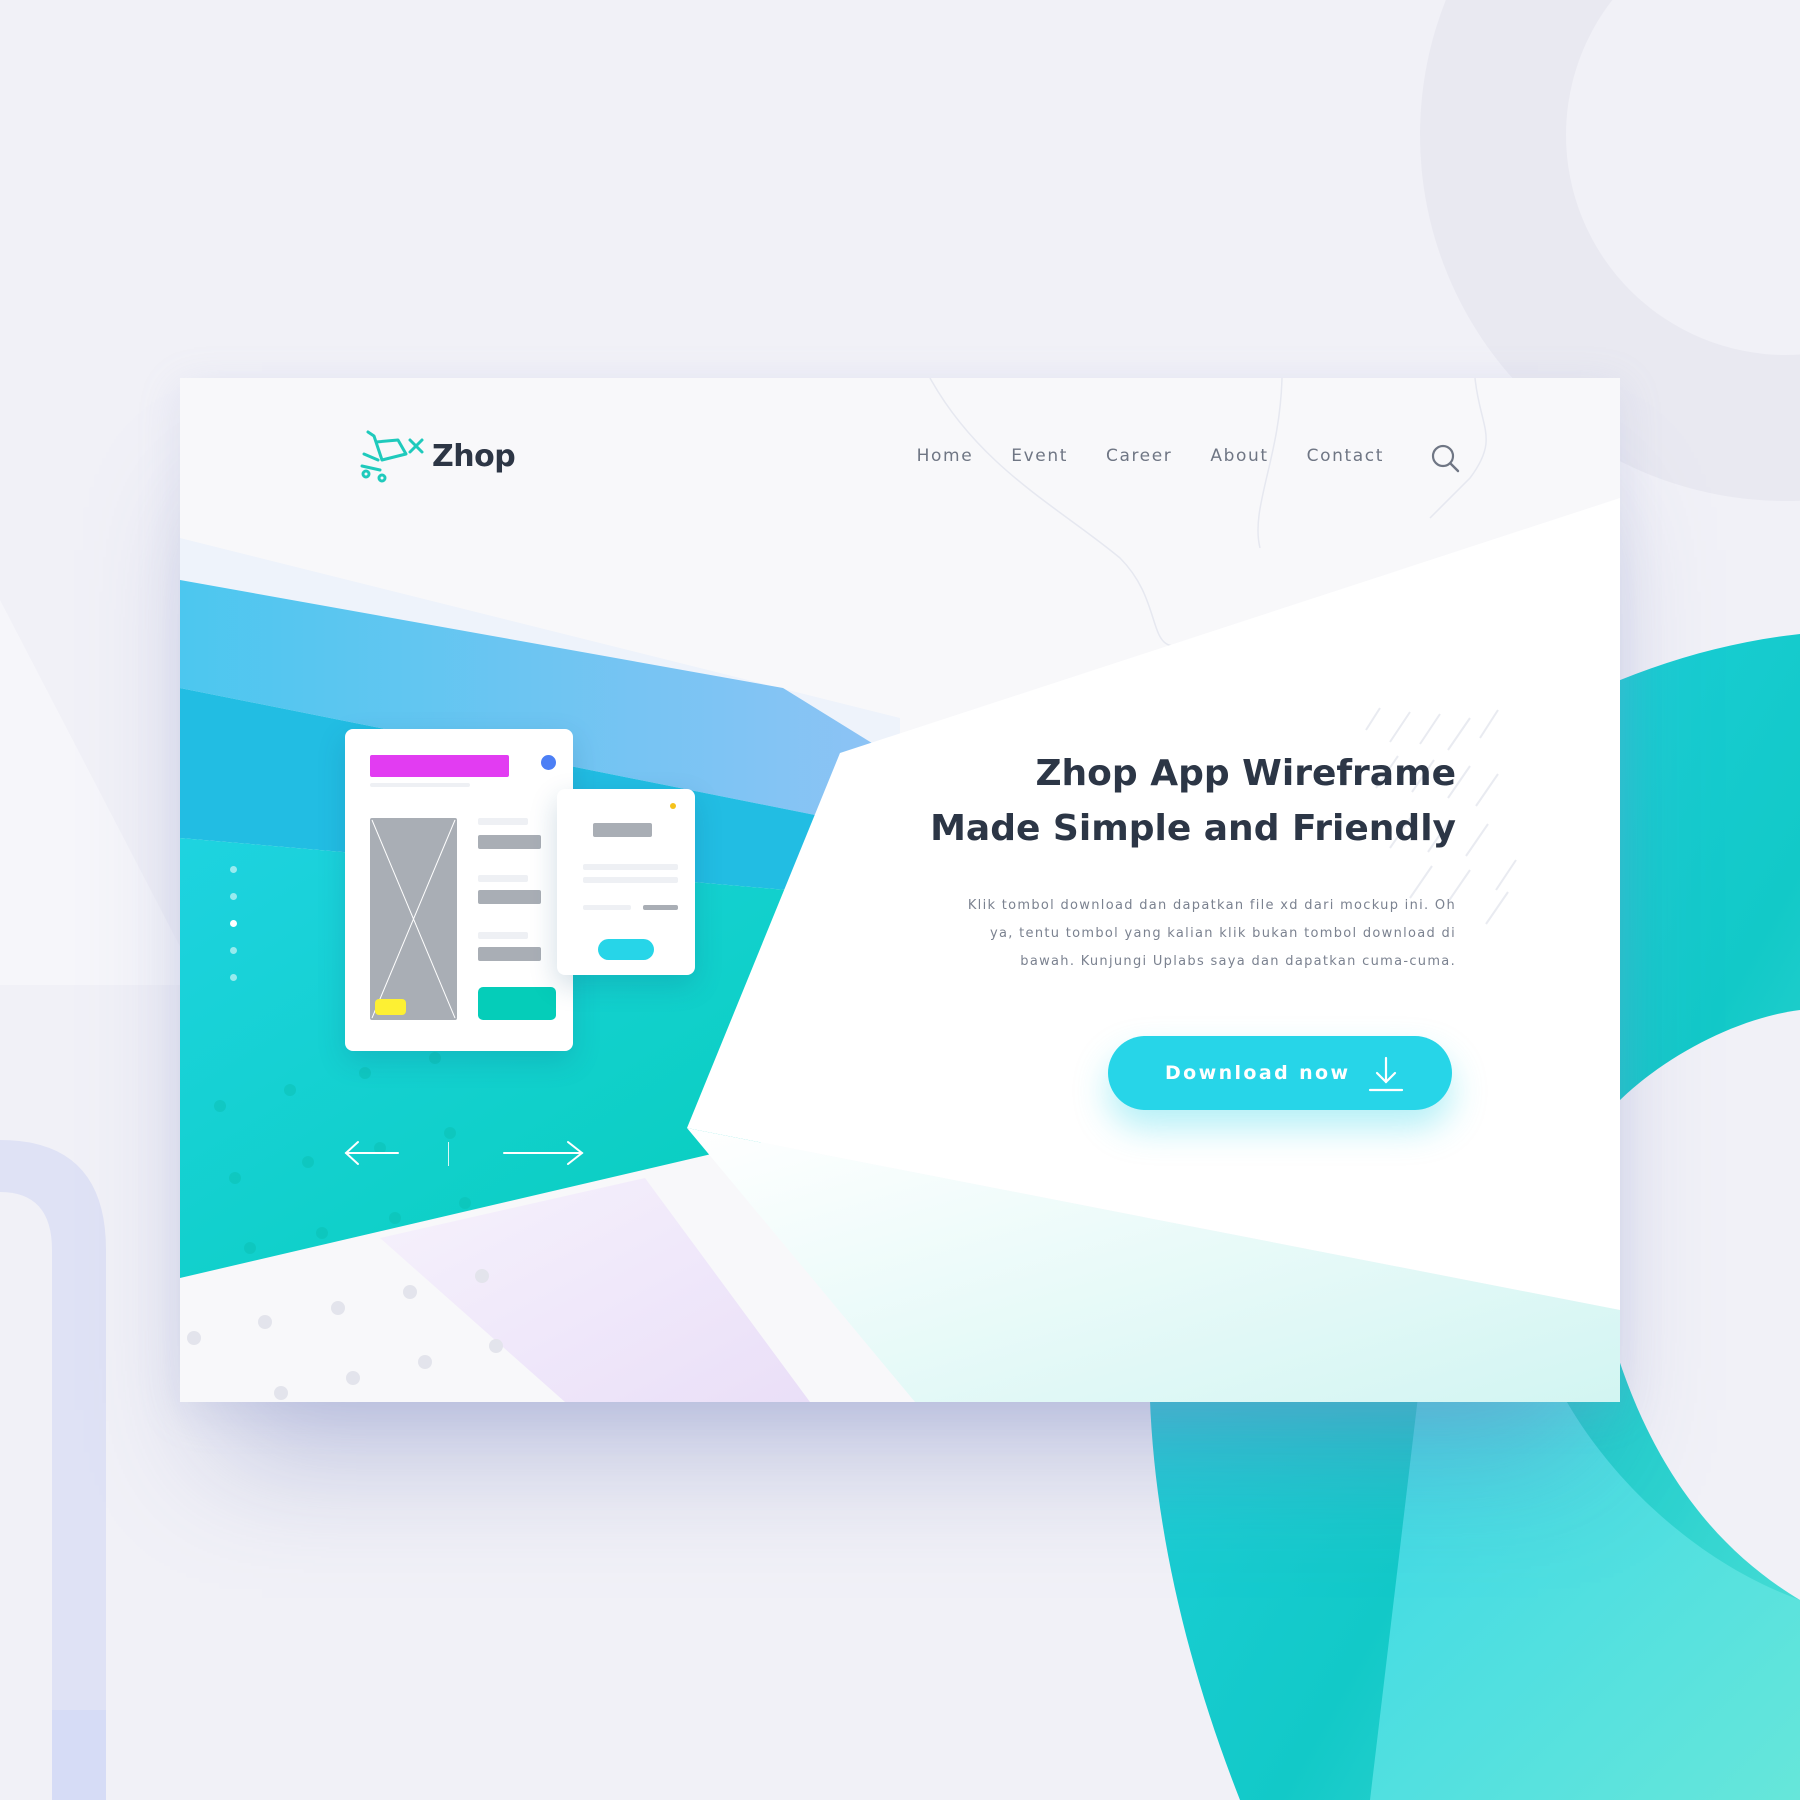 This screenshot has height=1800, width=1800. I want to click on nav-item-event: Event, so click(1039, 456).